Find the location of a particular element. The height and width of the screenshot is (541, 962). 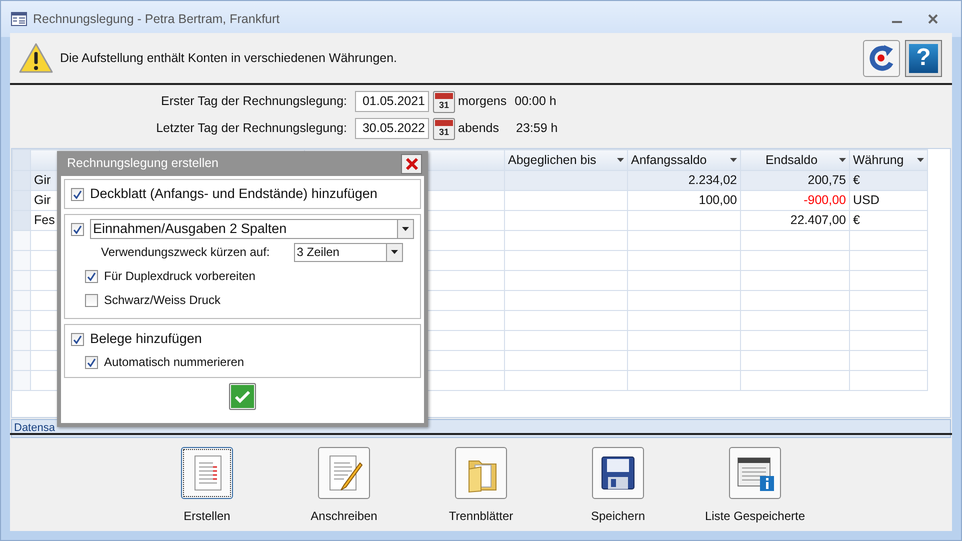

help-button: ? is located at coordinates (923, 58).